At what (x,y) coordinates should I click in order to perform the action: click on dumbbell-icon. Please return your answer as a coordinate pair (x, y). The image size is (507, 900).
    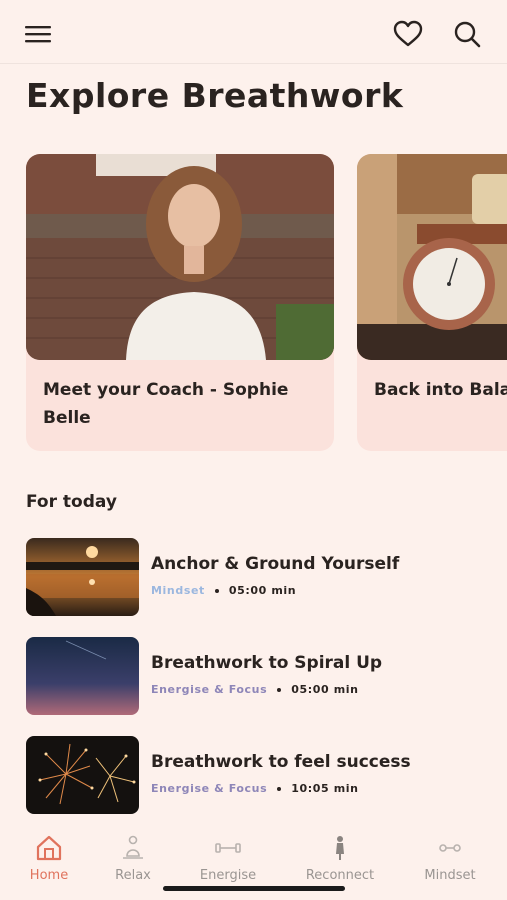
    Looking at the image, I should click on (228, 848).